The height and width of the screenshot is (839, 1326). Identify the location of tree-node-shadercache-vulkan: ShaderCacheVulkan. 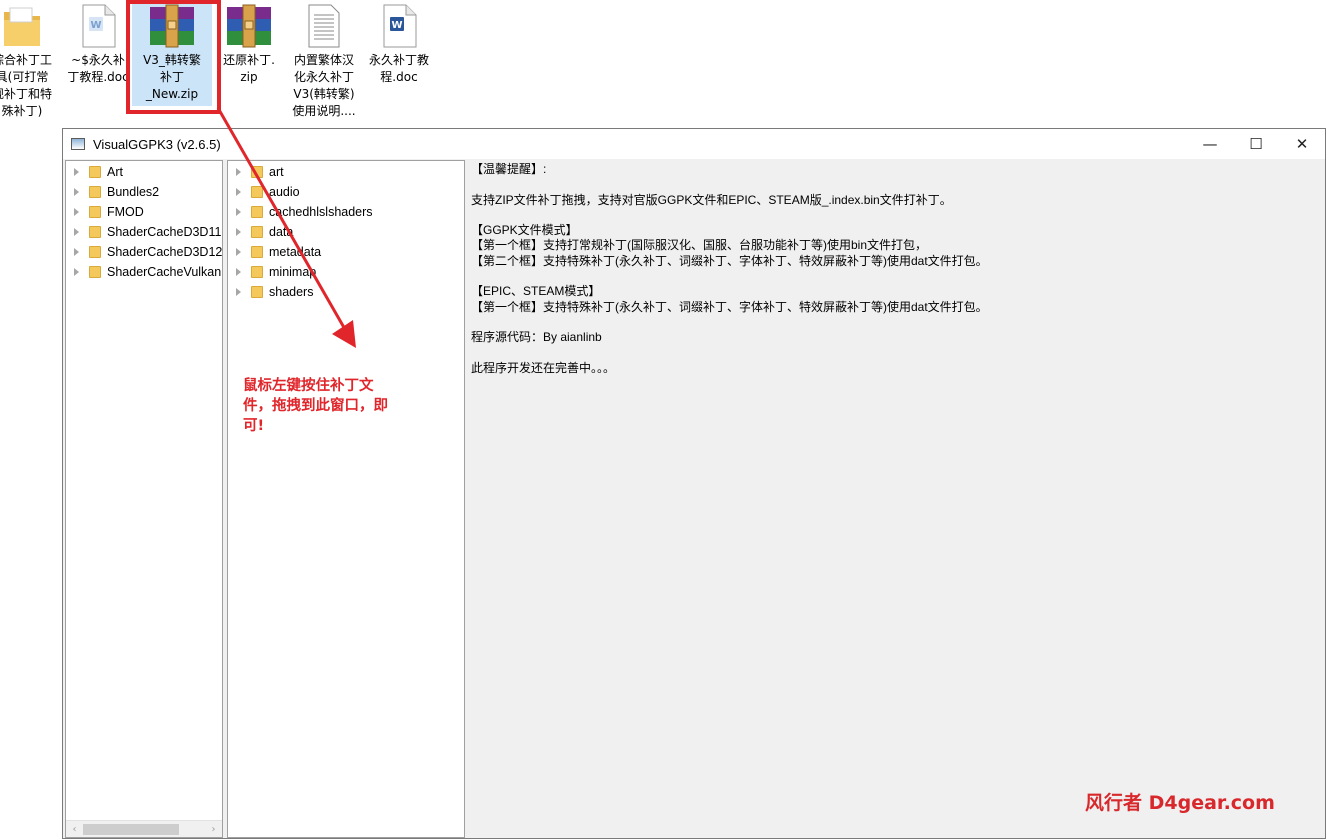
(143, 272).